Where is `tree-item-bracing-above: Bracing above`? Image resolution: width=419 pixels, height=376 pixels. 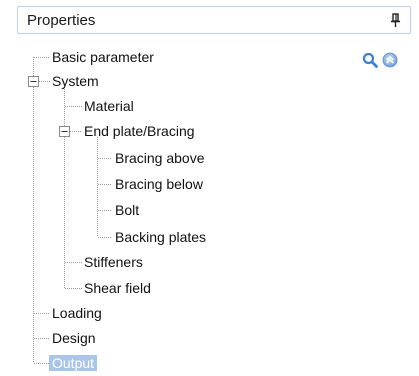 tree-item-bracing-above: Bracing above is located at coordinates (209, 158).